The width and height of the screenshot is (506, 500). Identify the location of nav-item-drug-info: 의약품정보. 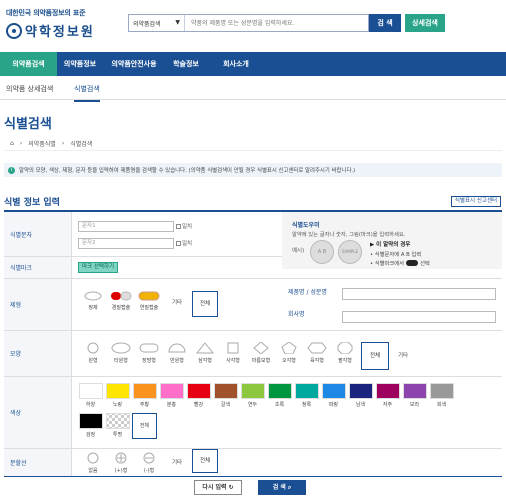
(80, 64).